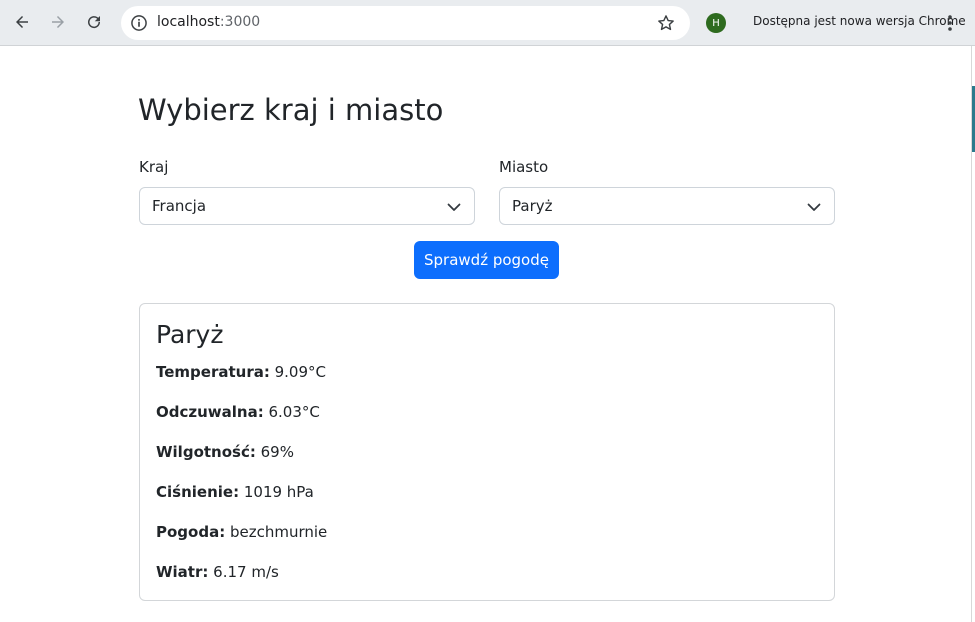 The width and height of the screenshot is (975, 622). Describe the element at coordinates (213, 372) in the screenshot. I see `row-label: Temperatura:` at that location.